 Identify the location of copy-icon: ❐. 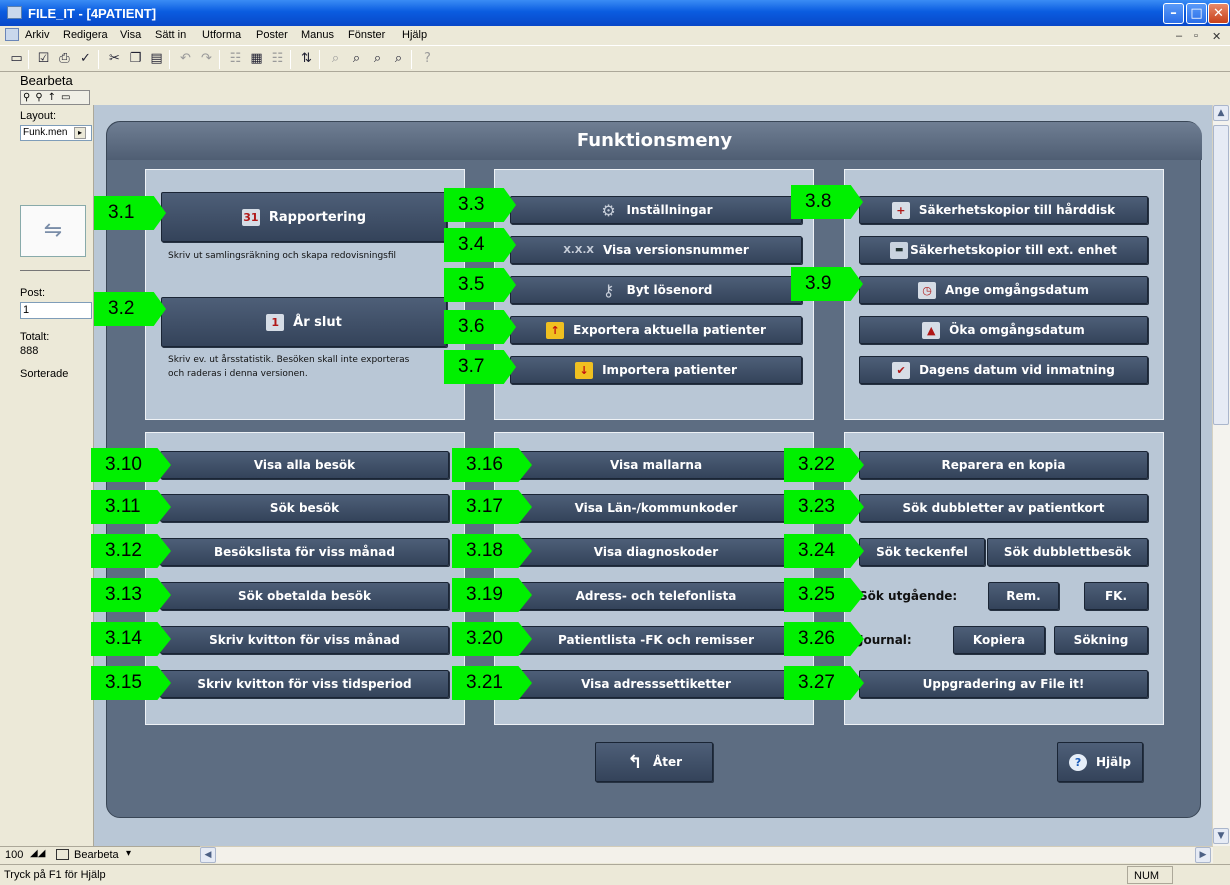
(135, 58).